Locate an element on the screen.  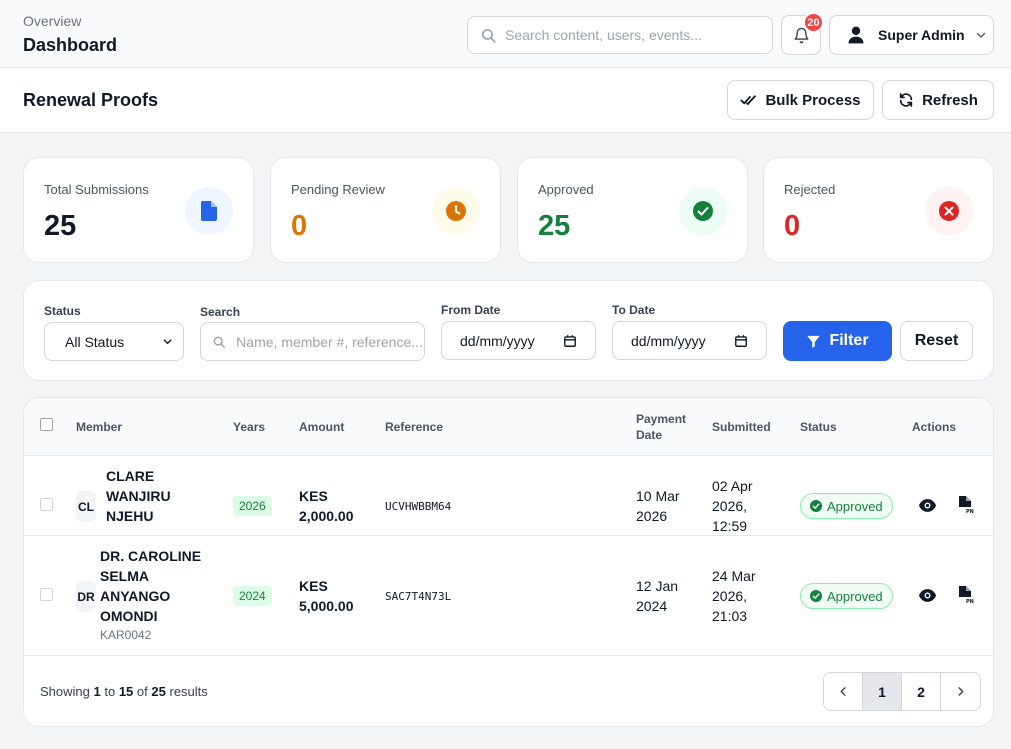
results-to-word: to is located at coordinates (110, 691).